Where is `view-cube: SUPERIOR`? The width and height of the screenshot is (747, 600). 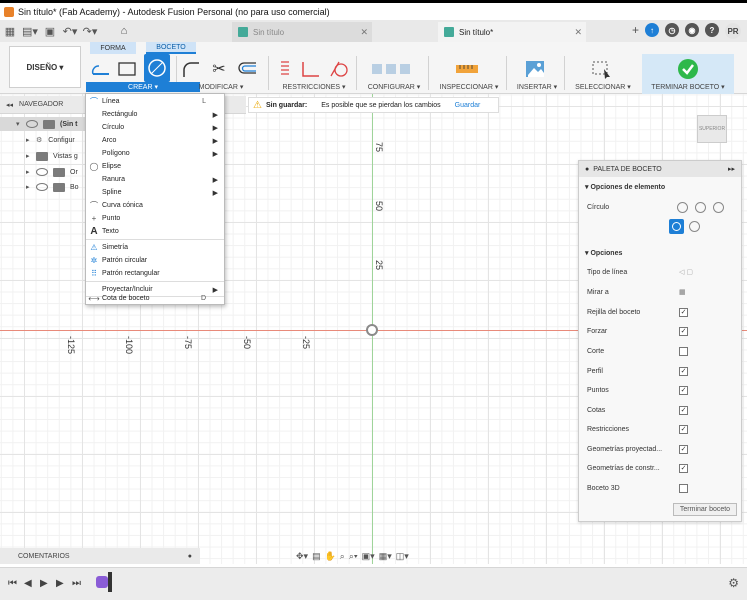 view-cube: SUPERIOR is located at coordinates (712, 129).